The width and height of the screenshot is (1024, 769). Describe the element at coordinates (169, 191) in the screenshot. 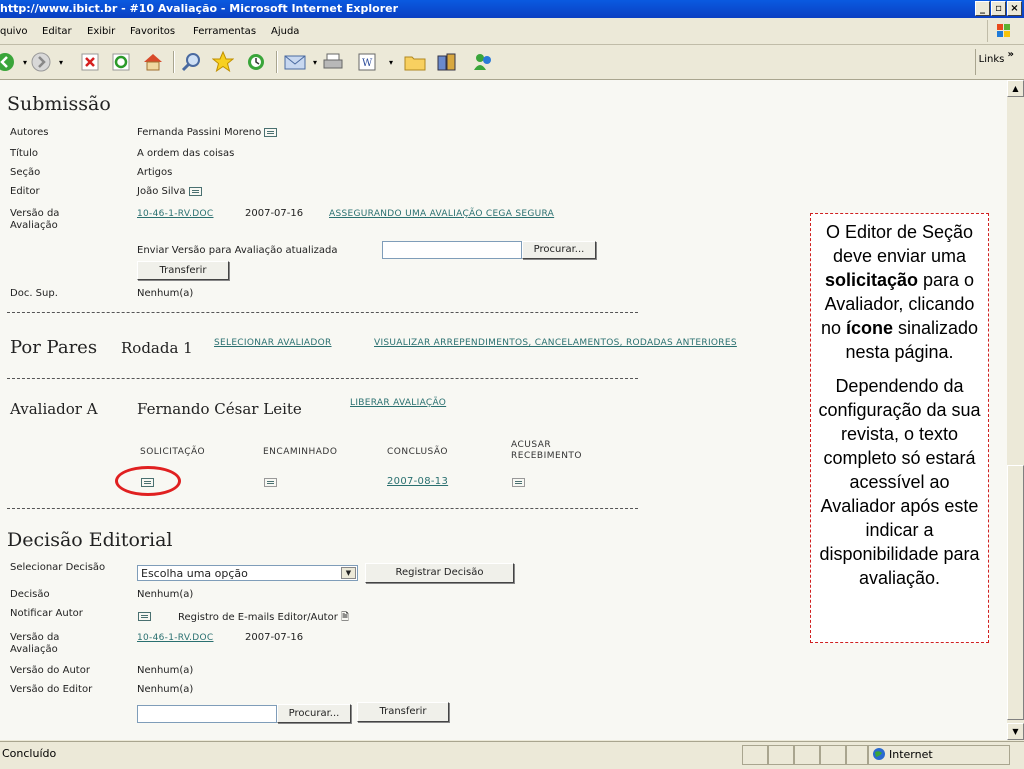

I see `editor-value: João Silva` at that location.